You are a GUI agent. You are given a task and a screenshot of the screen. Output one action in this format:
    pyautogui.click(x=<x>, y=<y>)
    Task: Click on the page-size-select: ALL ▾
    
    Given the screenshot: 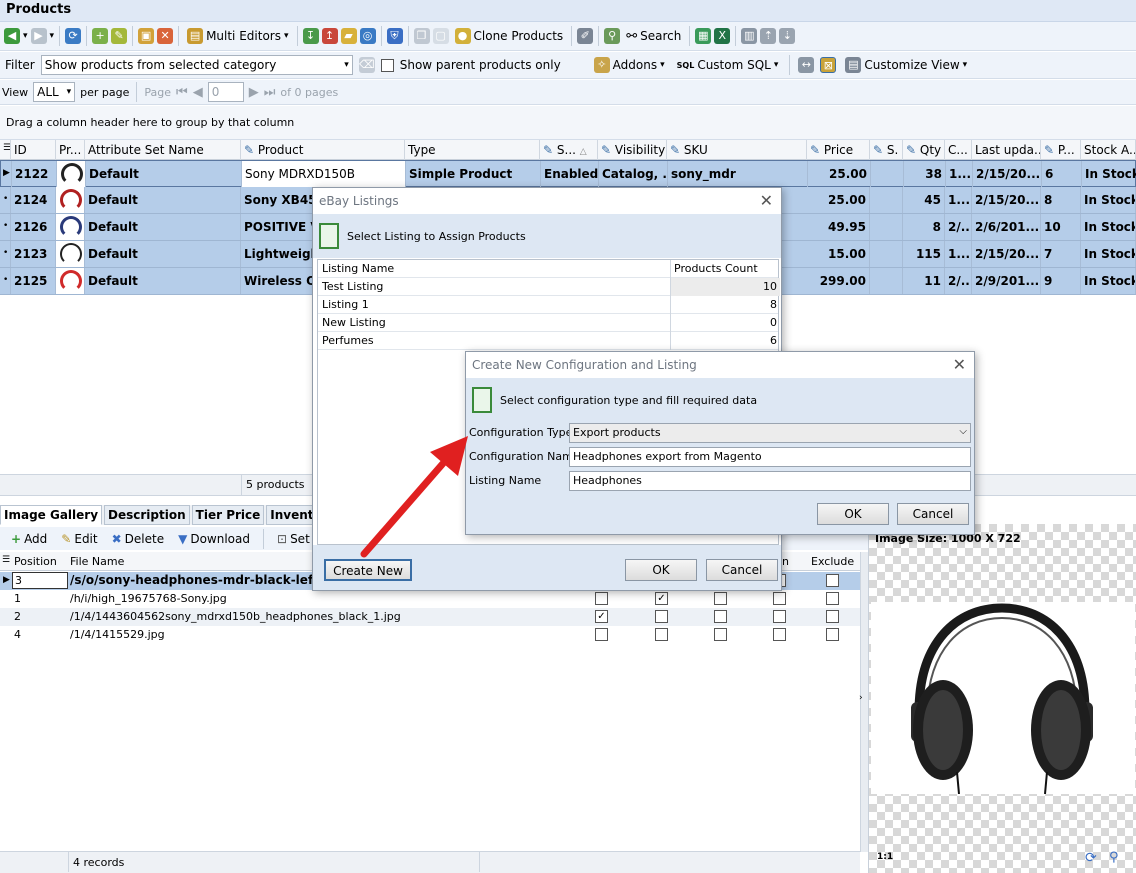 What is the action you would take?
    pyautogui.click(x=54, y=92)
    